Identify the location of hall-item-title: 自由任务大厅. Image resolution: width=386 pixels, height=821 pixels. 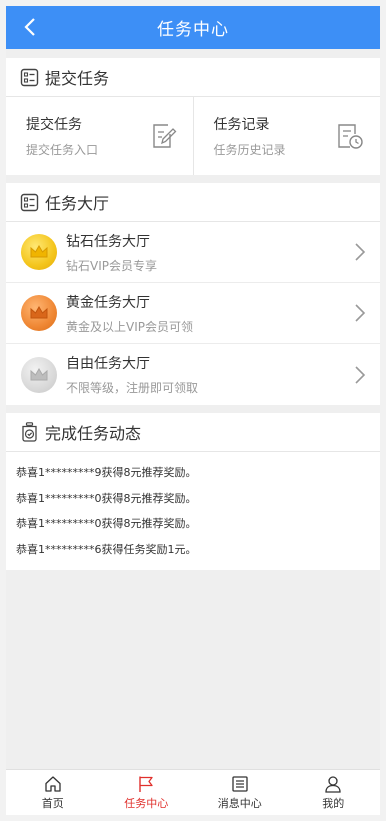
(108, 364).